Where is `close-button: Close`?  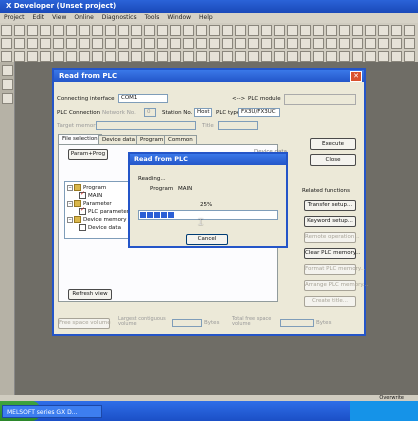 close-button: Close is located at coordinates (333, 160).